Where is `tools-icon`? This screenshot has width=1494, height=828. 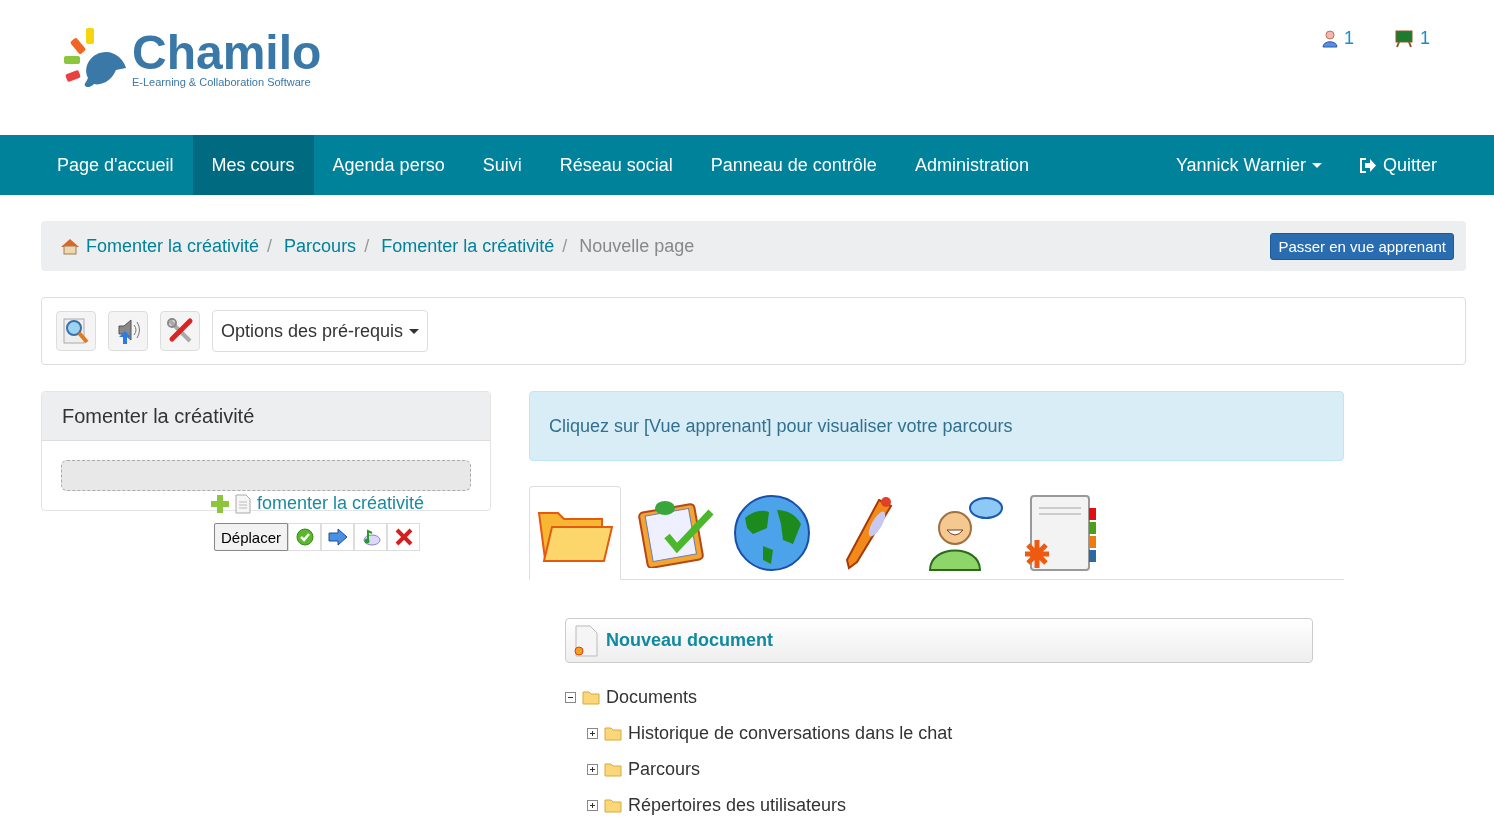
tools-icon is located at coordinates (180, 331).